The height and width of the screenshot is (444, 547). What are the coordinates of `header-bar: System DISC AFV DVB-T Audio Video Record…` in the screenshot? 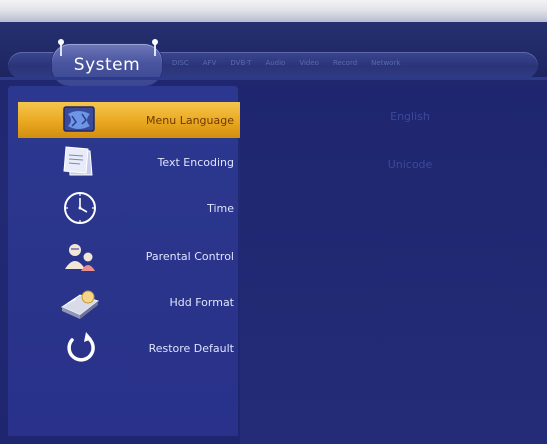 It's located at (273, 54).